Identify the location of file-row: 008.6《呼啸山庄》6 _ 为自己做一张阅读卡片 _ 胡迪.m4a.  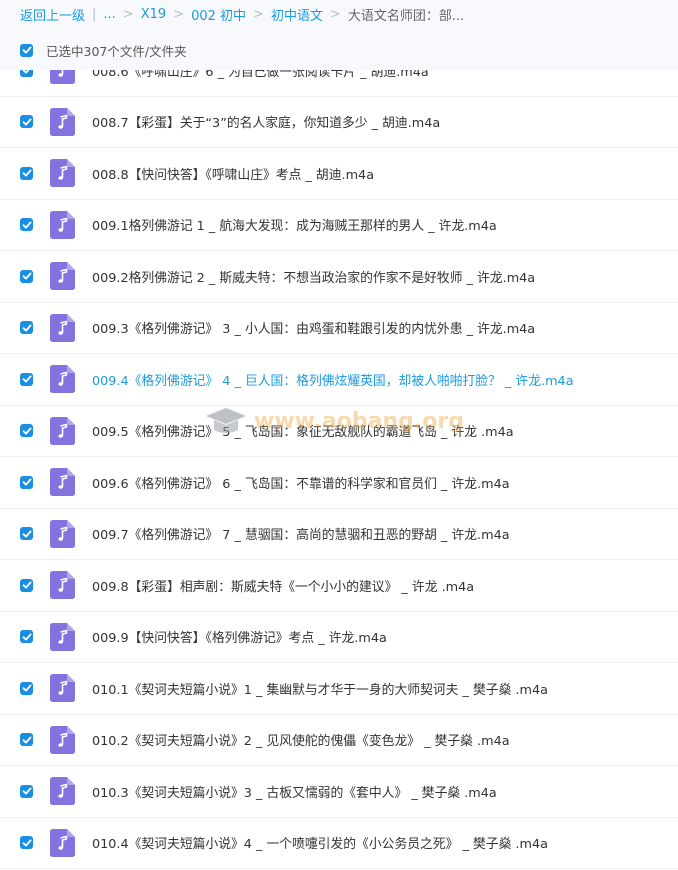
(339, 83).